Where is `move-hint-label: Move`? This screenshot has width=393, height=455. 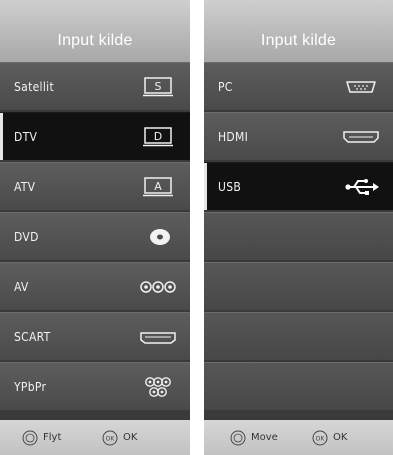 move-hint-label: Move is located at coordinates (264, 437).